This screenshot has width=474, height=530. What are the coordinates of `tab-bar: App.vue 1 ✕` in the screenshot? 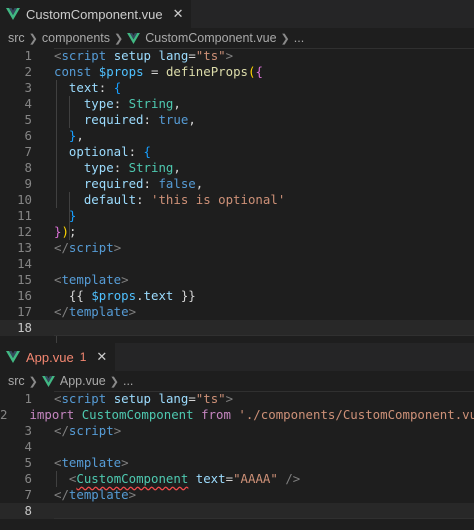 It's located at (237, 357).